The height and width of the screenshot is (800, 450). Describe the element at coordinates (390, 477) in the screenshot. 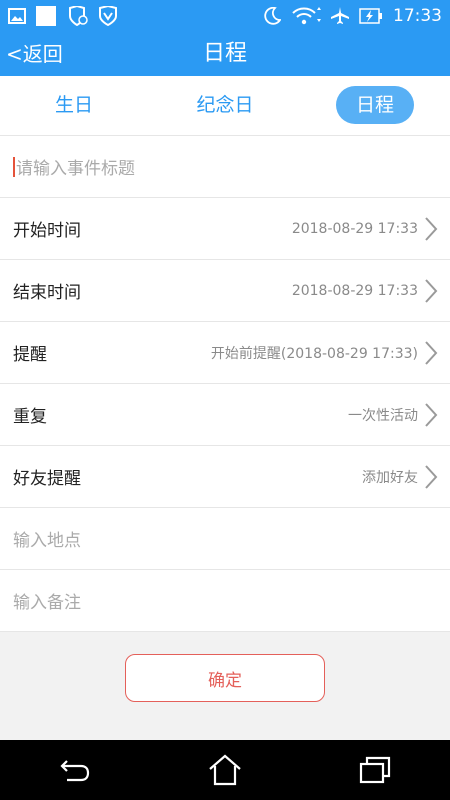

I see `friend-reminder-value: 添加好友` at that location.